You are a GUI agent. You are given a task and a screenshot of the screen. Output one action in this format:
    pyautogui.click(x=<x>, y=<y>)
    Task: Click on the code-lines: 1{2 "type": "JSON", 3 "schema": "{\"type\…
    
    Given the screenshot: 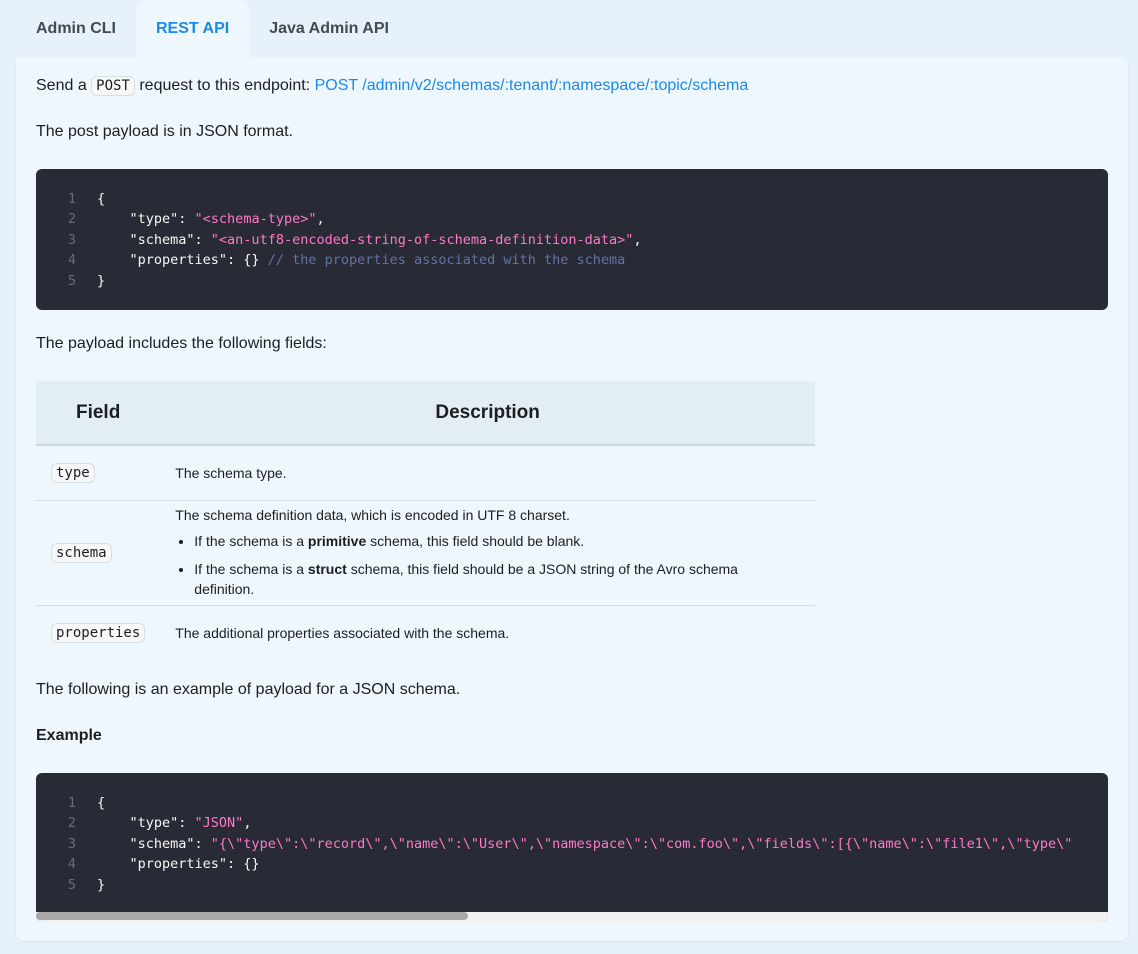 What is the action you would take?
    pyautogui.click(x=572, y=844)
    